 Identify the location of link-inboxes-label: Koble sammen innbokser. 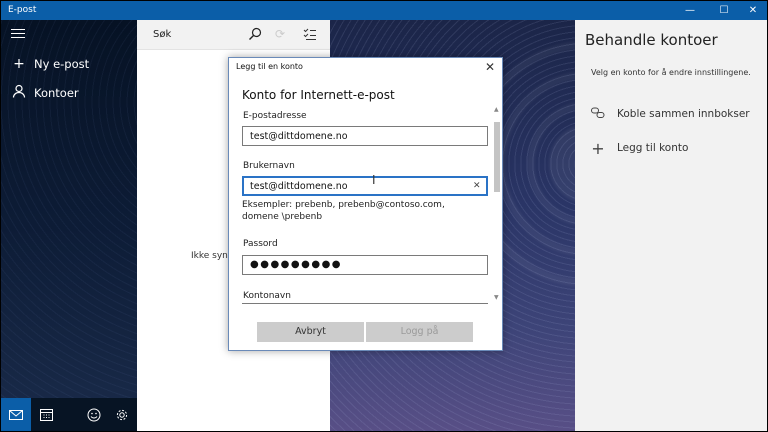
(683, 114).